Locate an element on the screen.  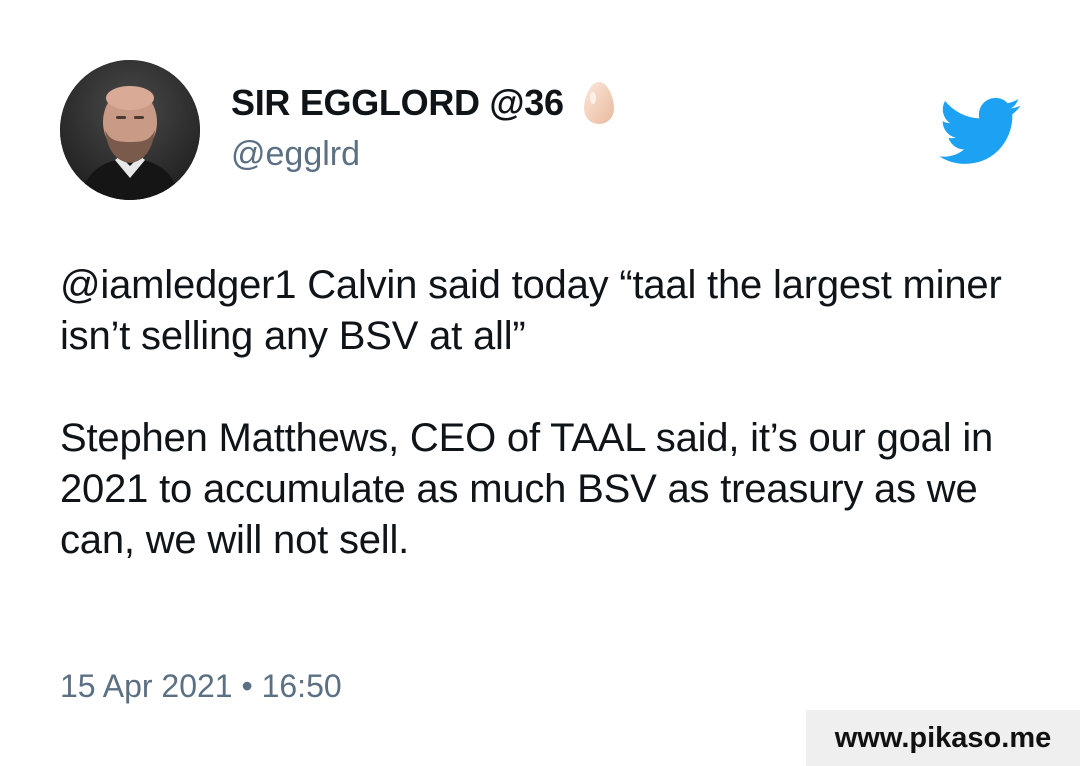
watermark: www.pikaso.me is located at coordinates (943, 738).